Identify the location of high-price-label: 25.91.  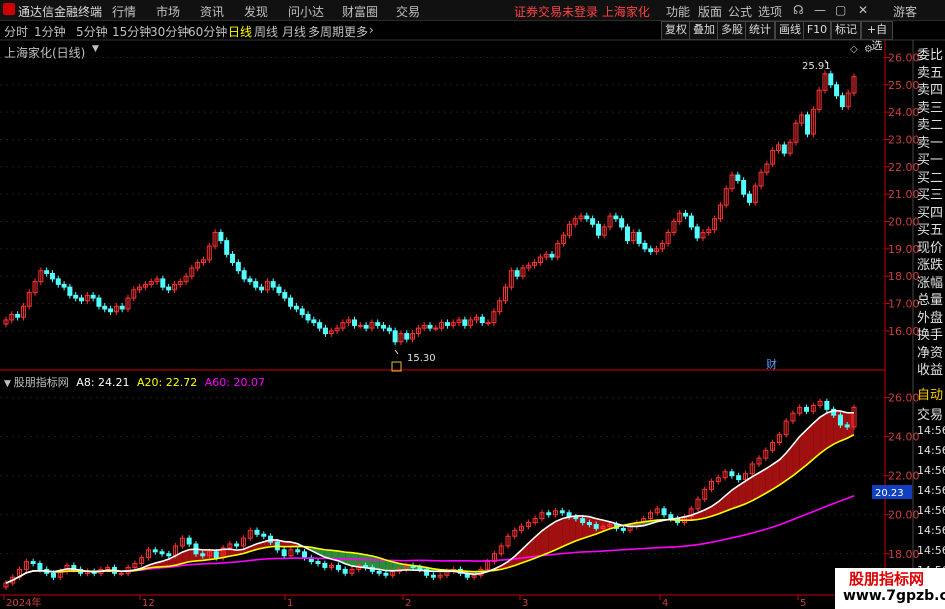
(816, 66).